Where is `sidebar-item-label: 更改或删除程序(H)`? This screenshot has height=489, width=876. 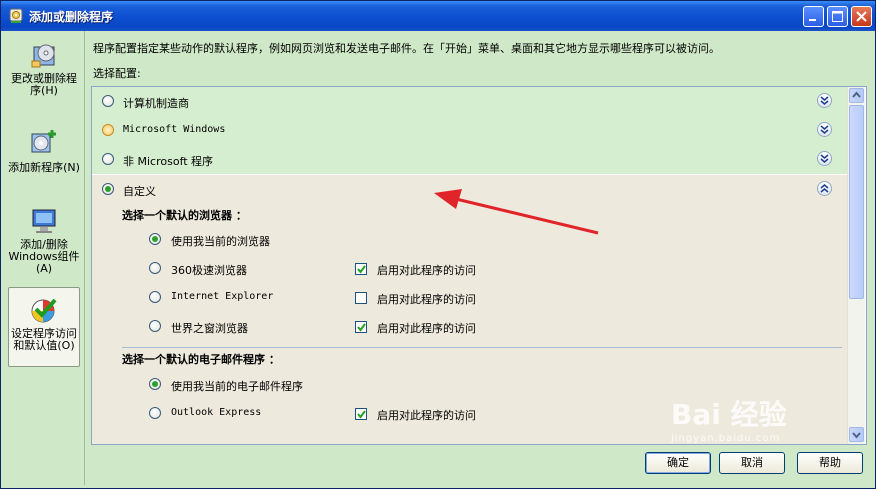
sidebar-item-label: 更改或删除程序(H) is located at coordinates (44, 84).